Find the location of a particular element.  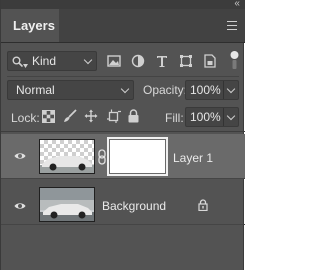

type-filter-icon is located at coordinates (162, 61).